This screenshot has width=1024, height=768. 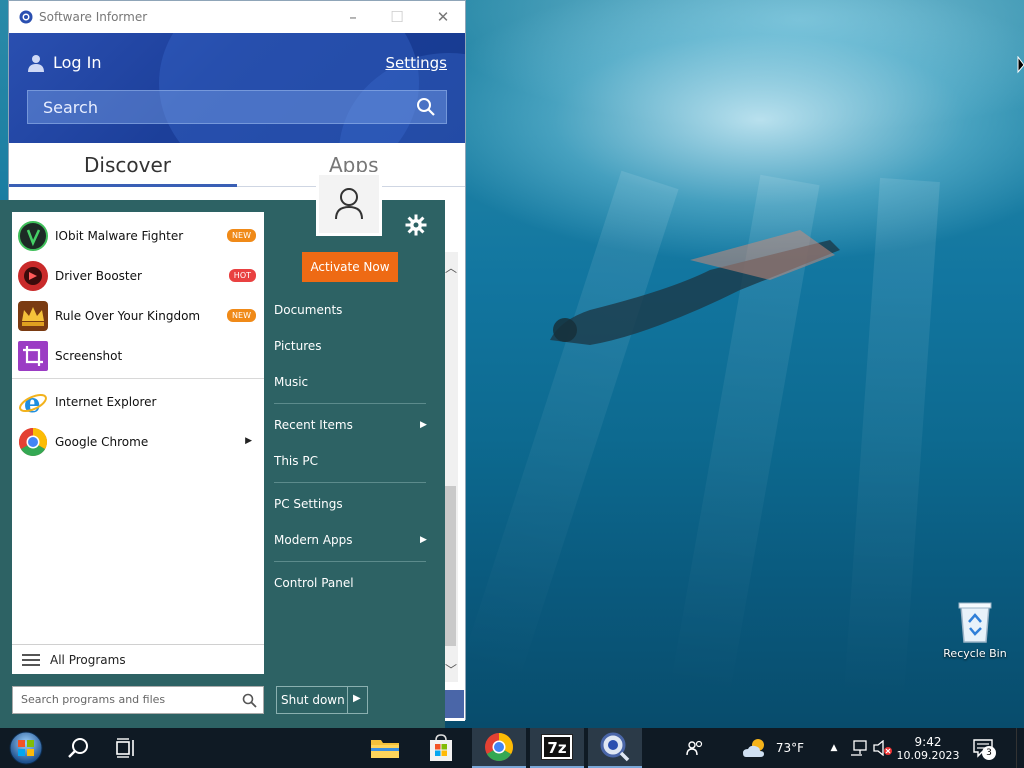 I want to click on list-item-rule-over-your-kingdom: Rule Over Your Kingdom NEW, so click(x=138, y=316).